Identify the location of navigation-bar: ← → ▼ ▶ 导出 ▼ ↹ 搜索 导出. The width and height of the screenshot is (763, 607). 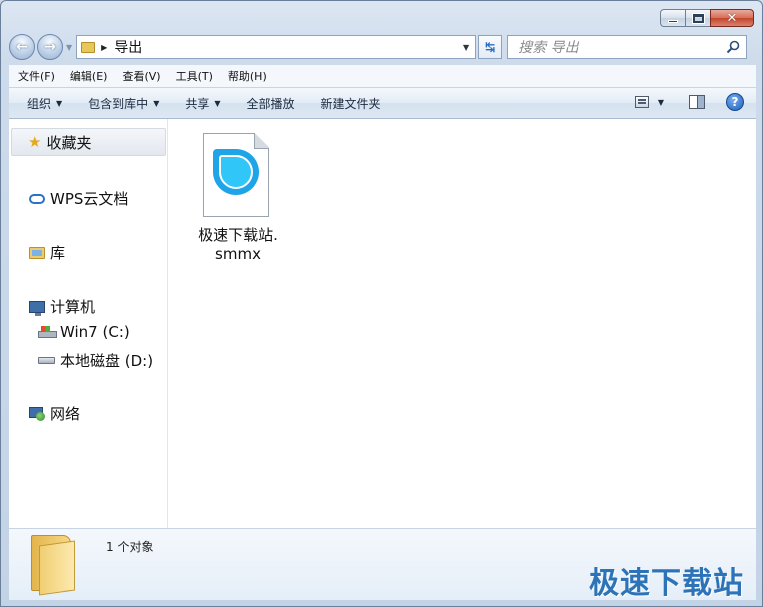
(382, 47).